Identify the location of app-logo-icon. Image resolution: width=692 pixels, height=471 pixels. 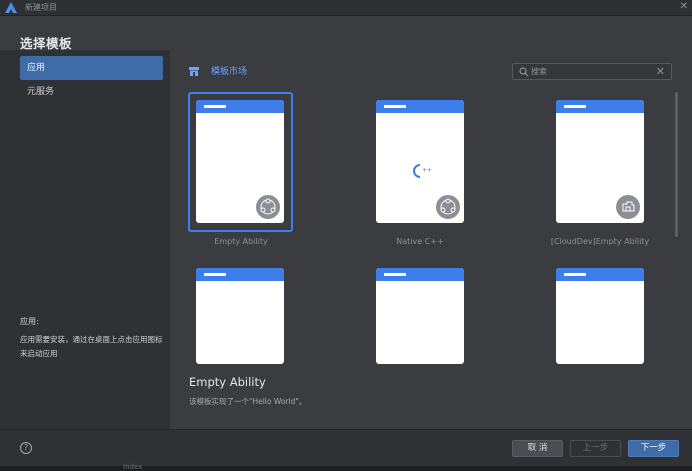
(11, 7).